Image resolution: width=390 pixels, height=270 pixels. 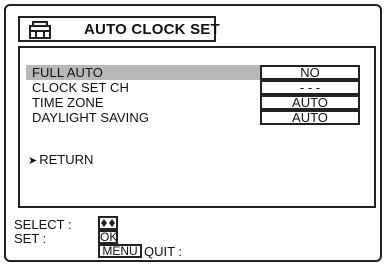 What do you see at coordinates (120, 251) in the screenshot?
I see `menu-key: MENU` at bounding box center [120, 251].